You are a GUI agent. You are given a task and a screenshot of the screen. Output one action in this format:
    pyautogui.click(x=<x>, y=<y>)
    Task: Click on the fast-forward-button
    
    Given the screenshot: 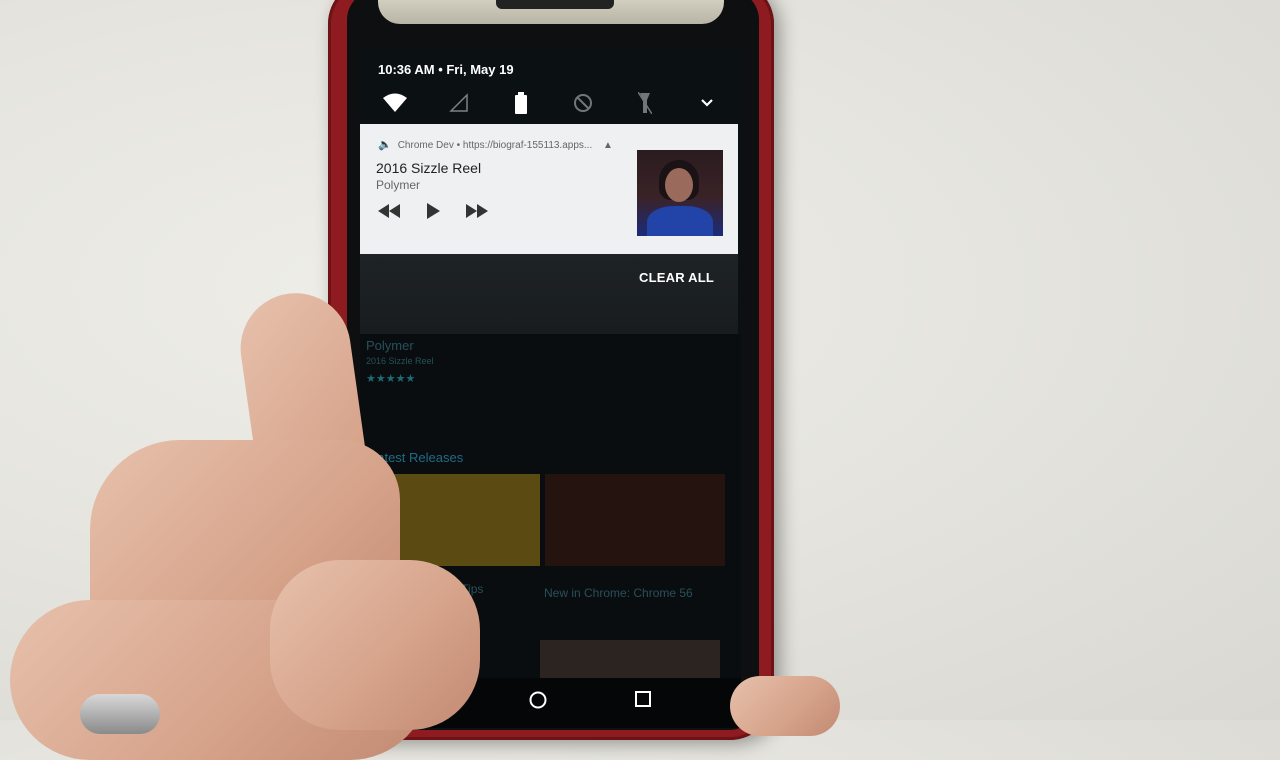 What is the action you would take?
    pyautogui.click(x=477, y=213)
    